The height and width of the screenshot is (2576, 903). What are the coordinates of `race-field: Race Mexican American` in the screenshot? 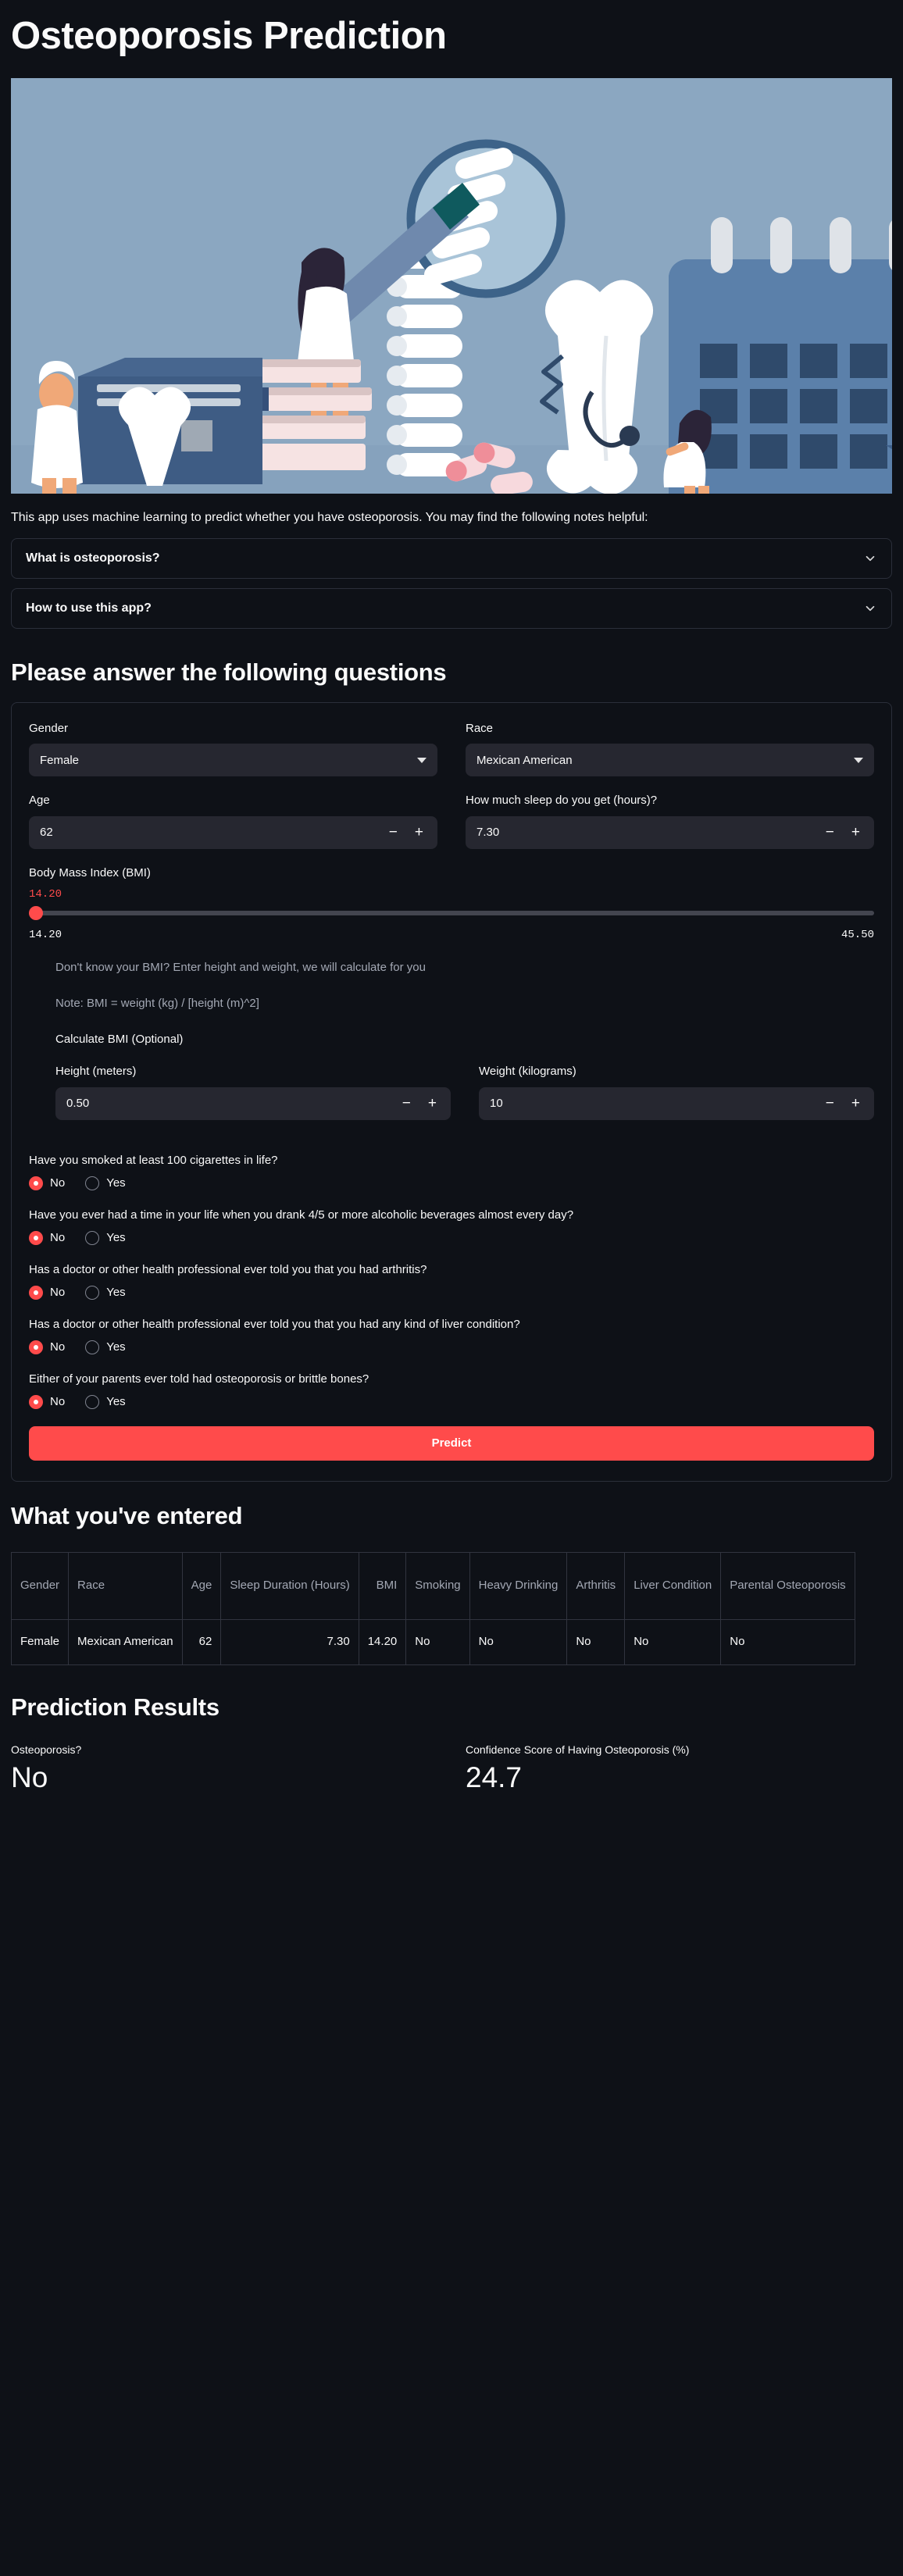 It's located at (670, 748).